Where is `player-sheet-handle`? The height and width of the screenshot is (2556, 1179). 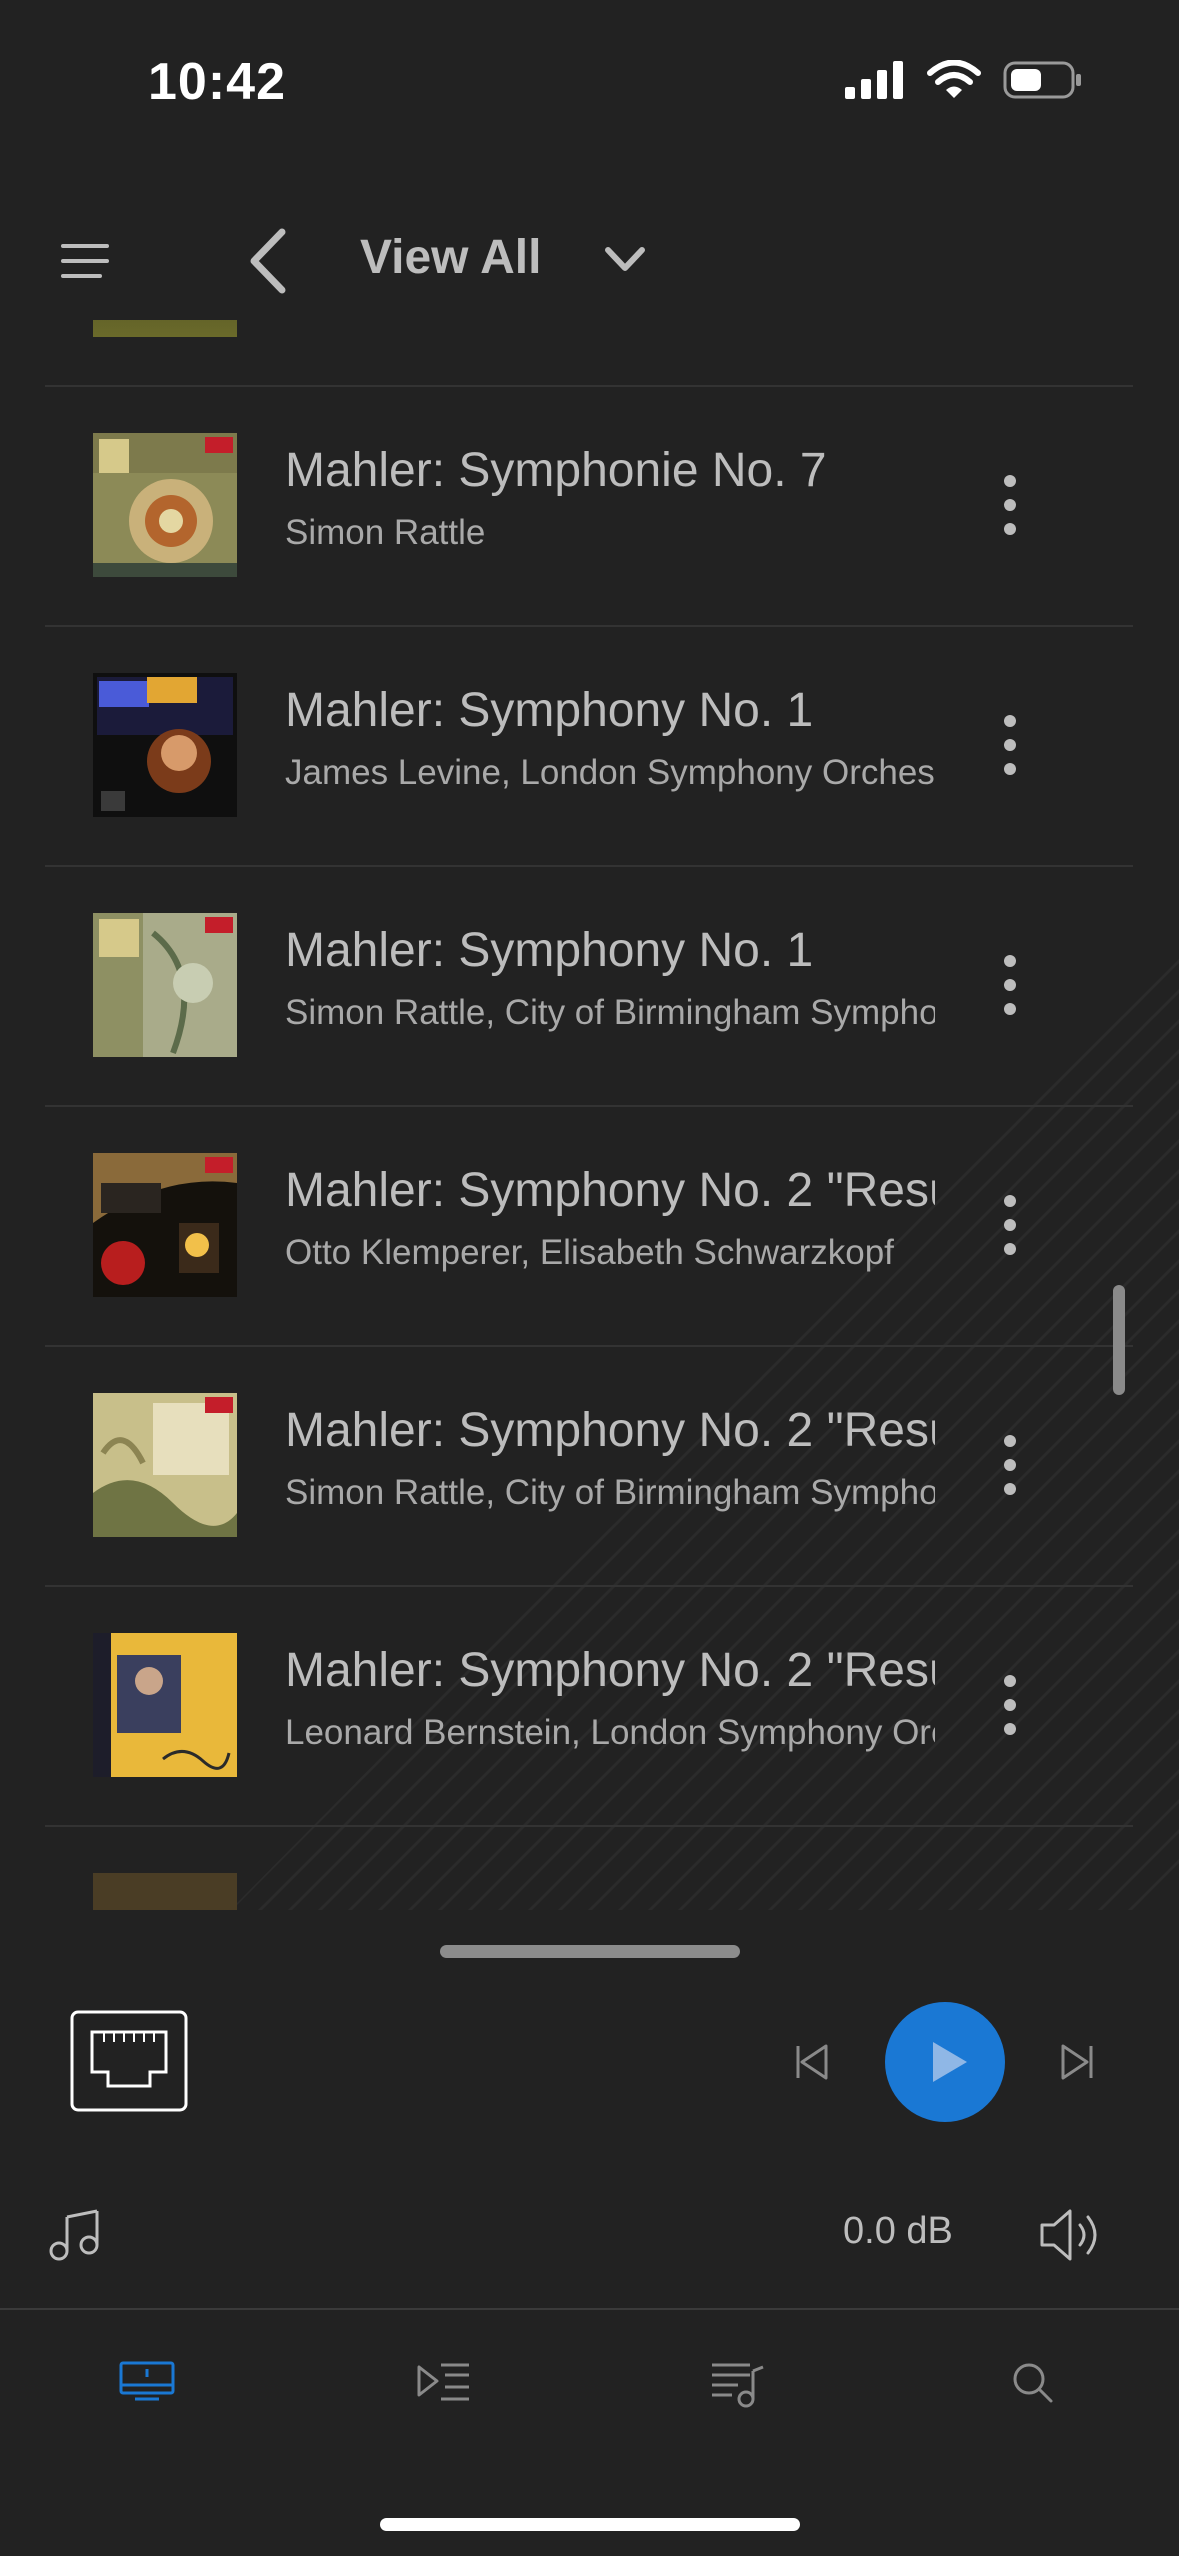 player-sheet-handle is located at coordinates (590, 1951).